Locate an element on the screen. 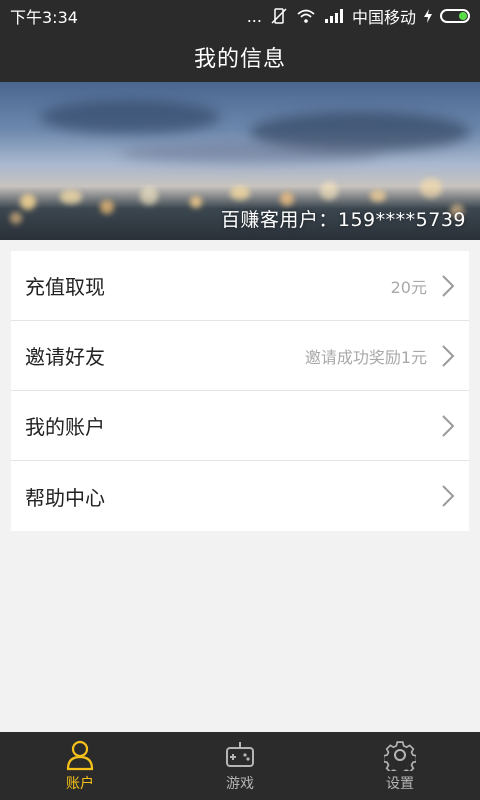 Image resolution: width=480 pixels, height=800 pixels. tab-label: 游戏 is located at coordinates (240, 784).